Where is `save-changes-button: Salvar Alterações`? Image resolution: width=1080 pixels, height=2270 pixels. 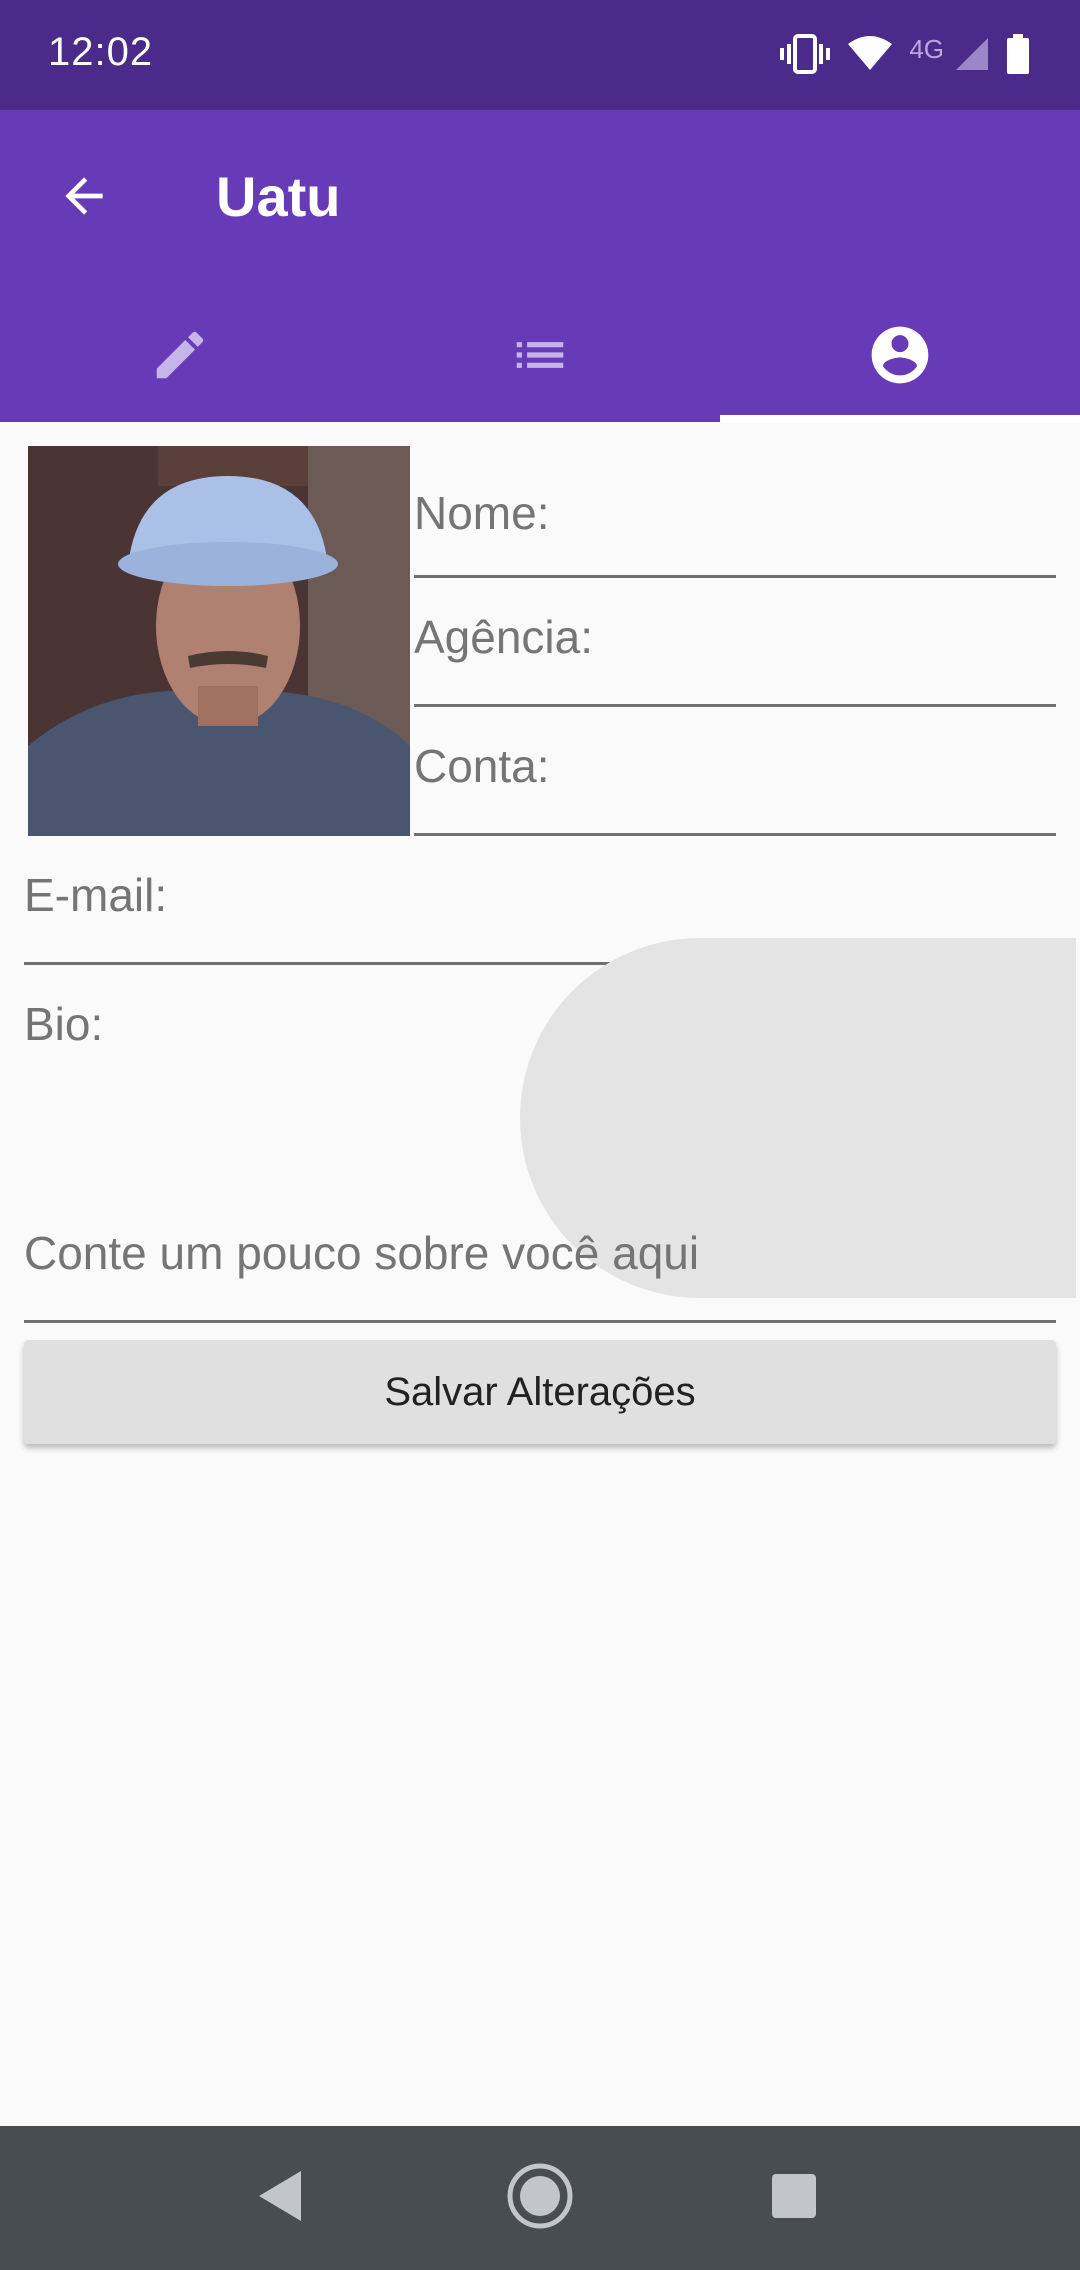
save-changes-button: Salvar Alterações is located at coordinates (540, 1392).